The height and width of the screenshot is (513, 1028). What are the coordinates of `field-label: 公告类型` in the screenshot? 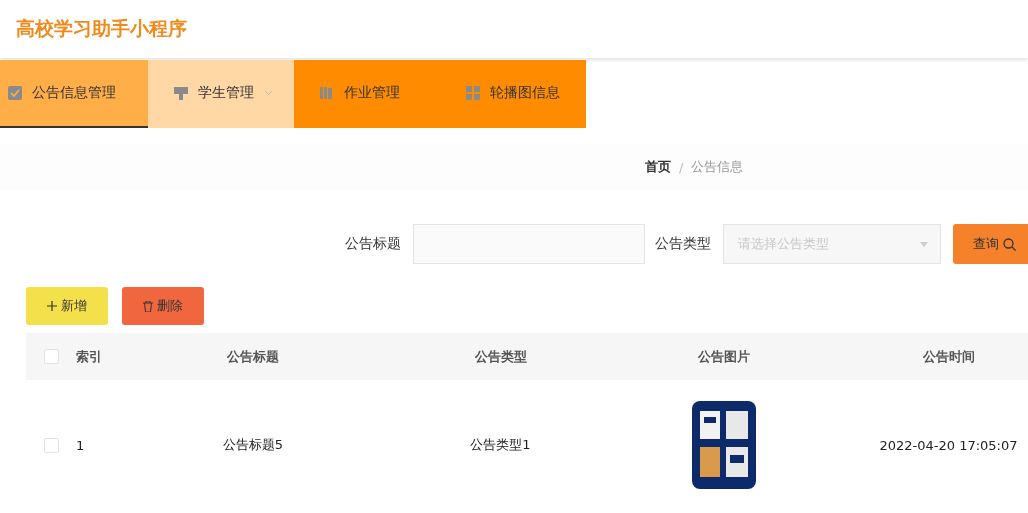 It's located at (683, 244).